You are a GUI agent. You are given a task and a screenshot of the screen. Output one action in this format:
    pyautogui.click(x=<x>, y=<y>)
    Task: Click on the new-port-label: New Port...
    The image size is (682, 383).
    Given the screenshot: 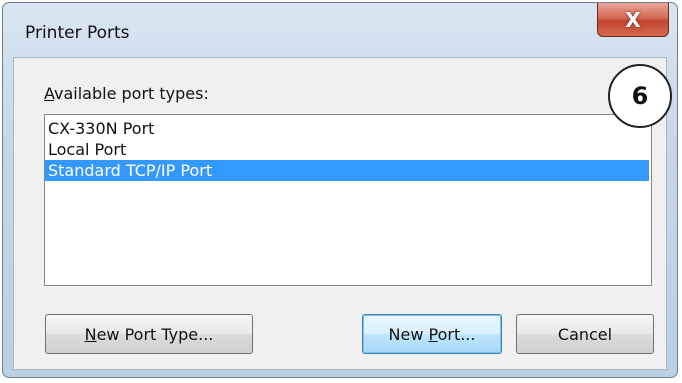 What is the action you would take?
    pyautogui.click(x=432, y=334)
    